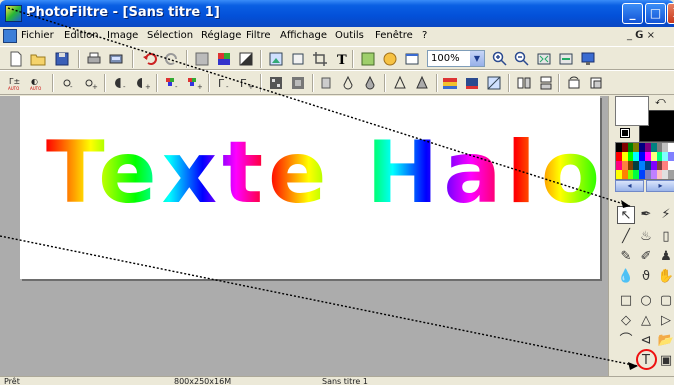  What do you see at coordinates (566, 59) in the screenshot?
I see `fit-window-icon` at bounding box center [566, 59].